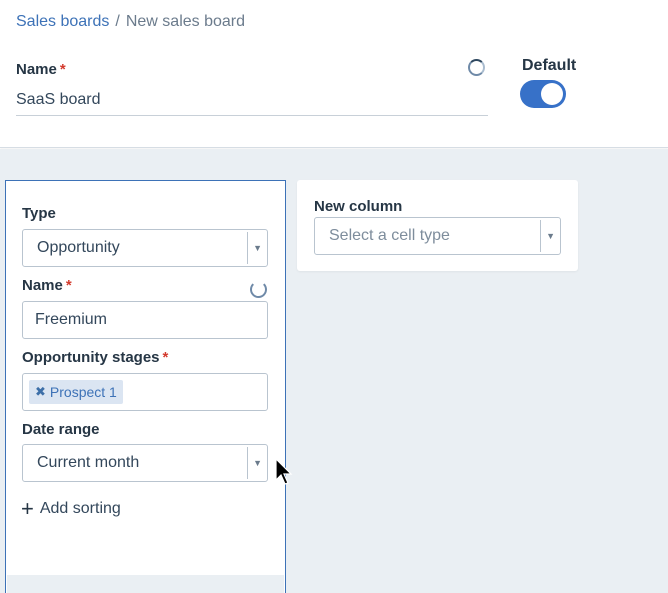 Image resolution: width=668 pixels, height=593 pixels. Describe the element at coordinates (552, 94) in the screenshot. I see `toggle-knob` at that location.